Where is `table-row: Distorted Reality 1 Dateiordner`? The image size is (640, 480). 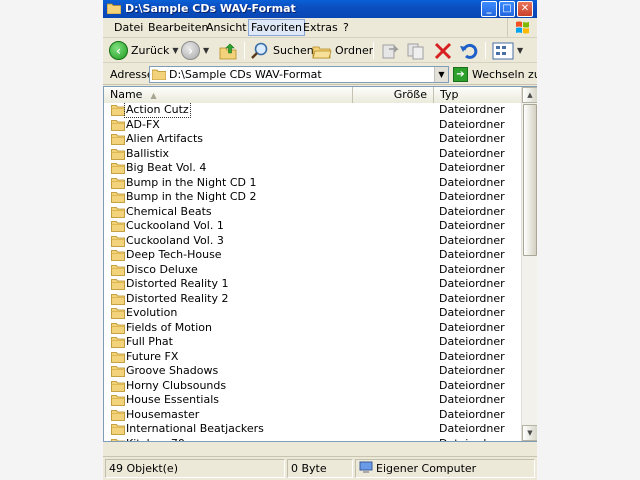
table-row: Distorted Reality 1 Dateiordner is located at coordinates (313, 284).